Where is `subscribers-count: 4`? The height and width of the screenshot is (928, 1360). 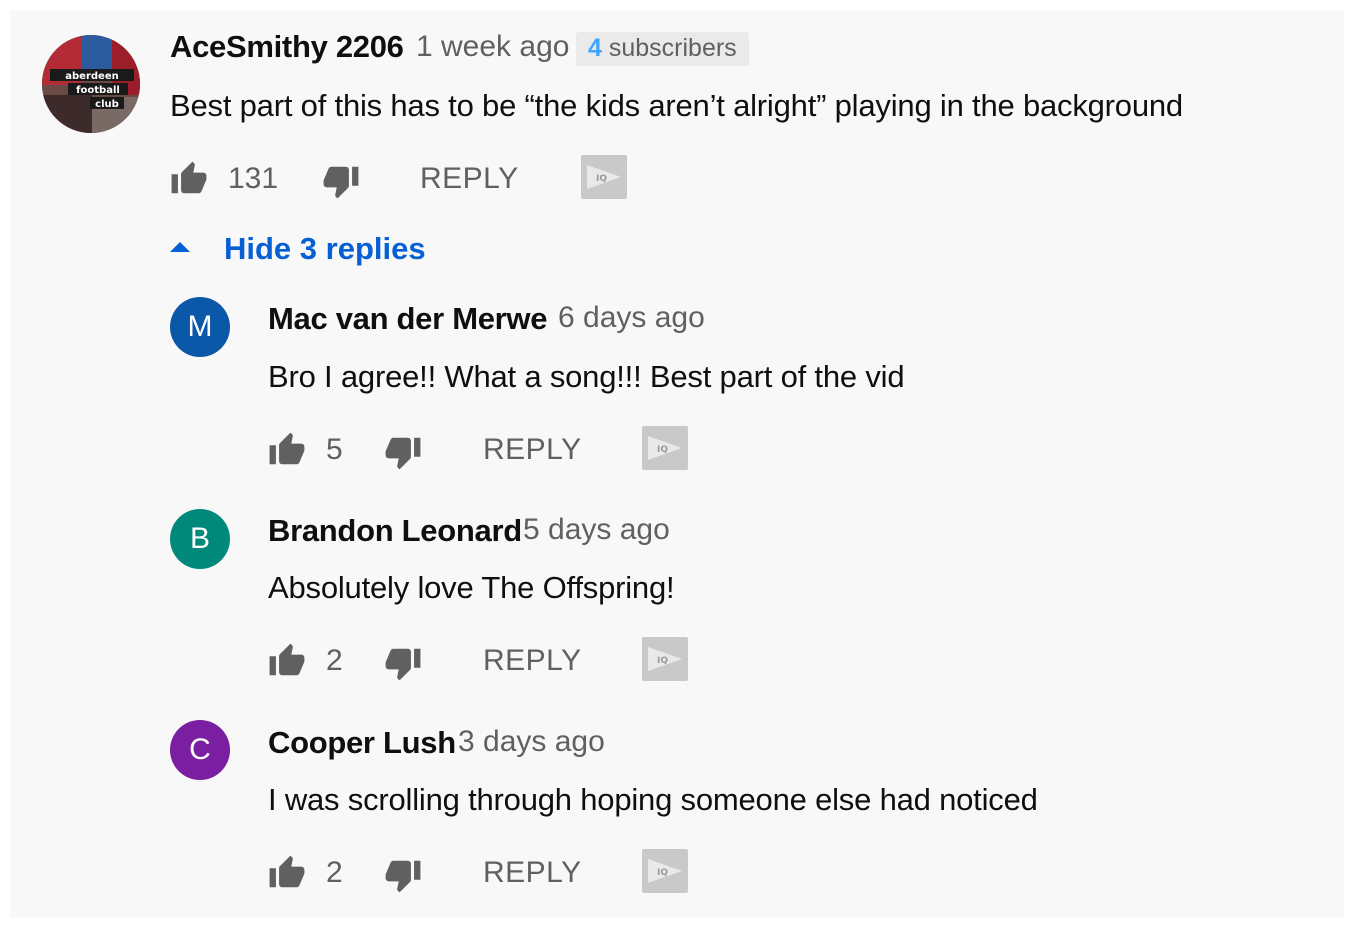 subscribers-count: 4 is located at coordinates (595, 48).